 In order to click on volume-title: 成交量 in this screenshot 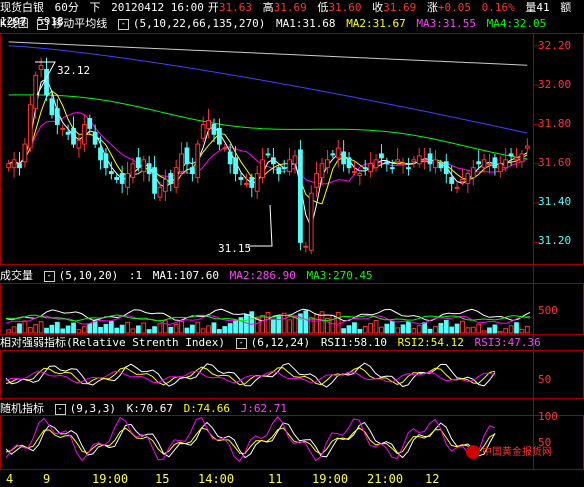, I will do `click(16, 275)`.